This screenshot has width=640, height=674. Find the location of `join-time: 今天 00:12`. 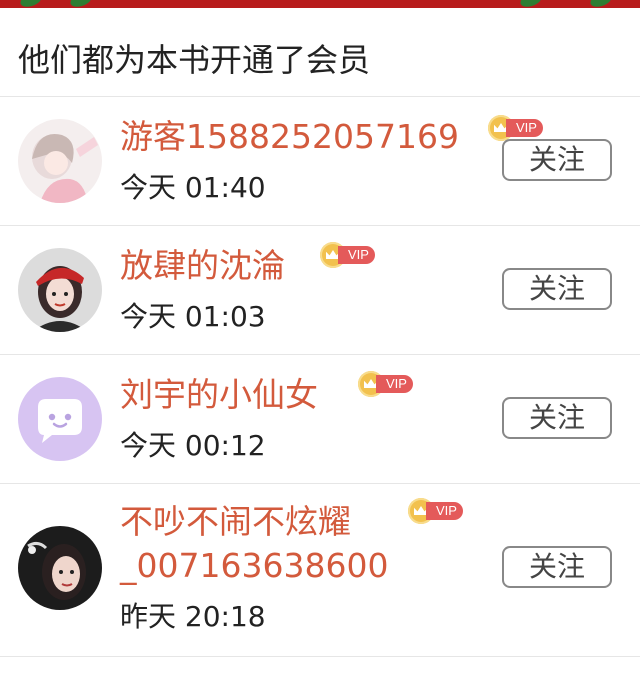

join-time: 今天 00:12 is located at coordinates (193, 445).